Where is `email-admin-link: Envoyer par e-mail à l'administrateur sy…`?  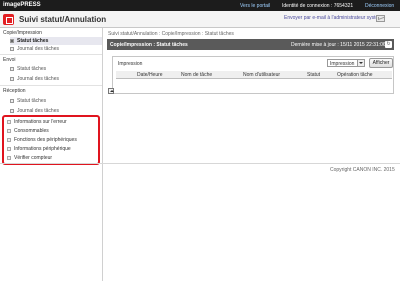
email-admin-link: Envoyer par e-mail à l'administrateur sy… is located at coordinates (334, 18).